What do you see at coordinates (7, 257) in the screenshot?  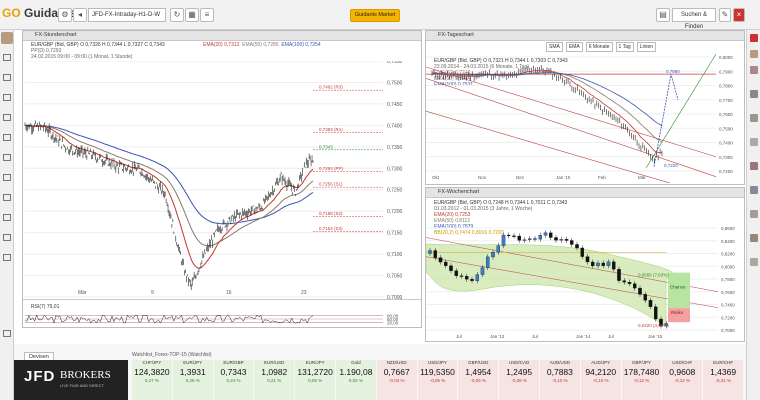 I see `help-icon` at bounding box center [7, 257].